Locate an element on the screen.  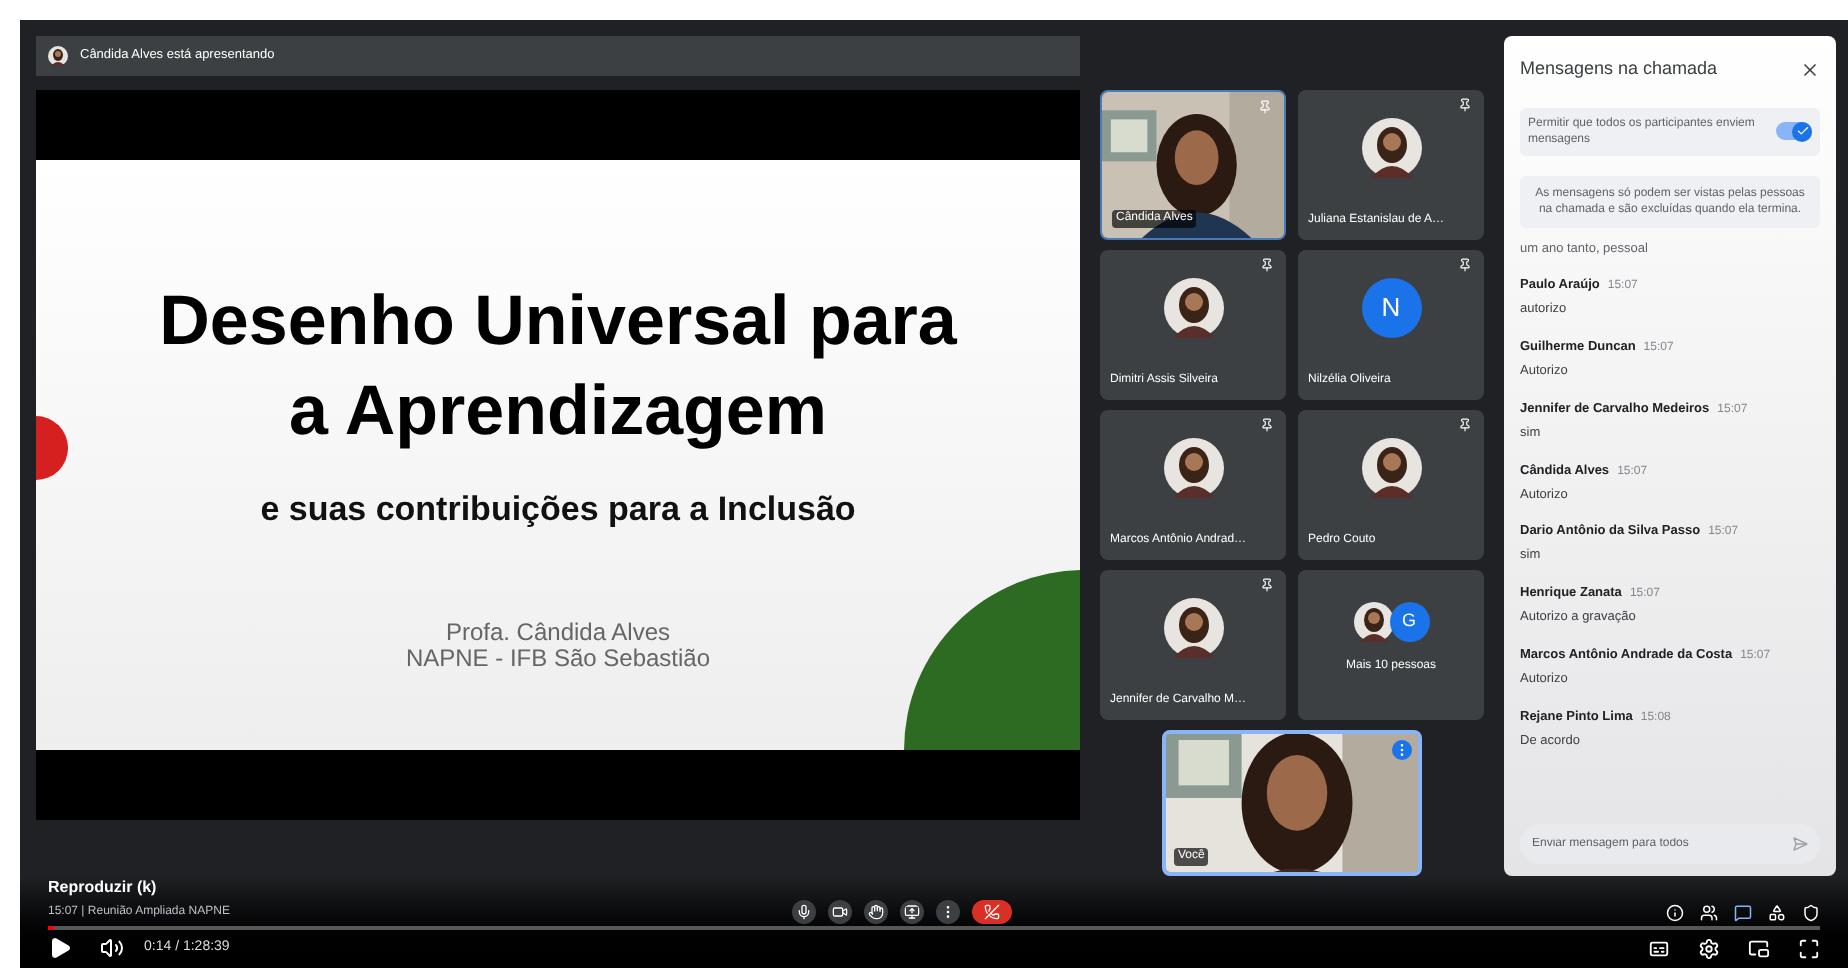
miniplayer-icon is located at coordinates (1759, 948).